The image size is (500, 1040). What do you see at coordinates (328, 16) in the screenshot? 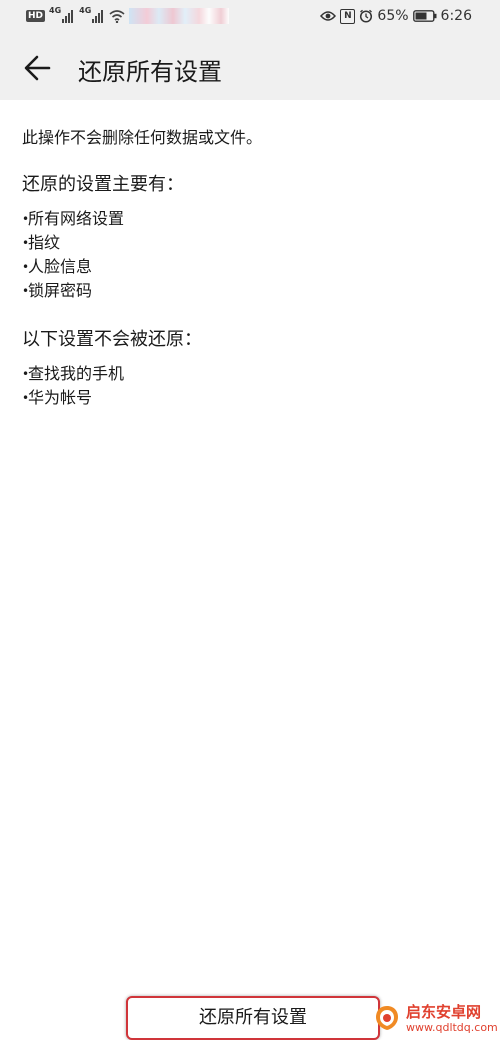
I see `eye-comfort-icon` at bounding box center [328, 16].